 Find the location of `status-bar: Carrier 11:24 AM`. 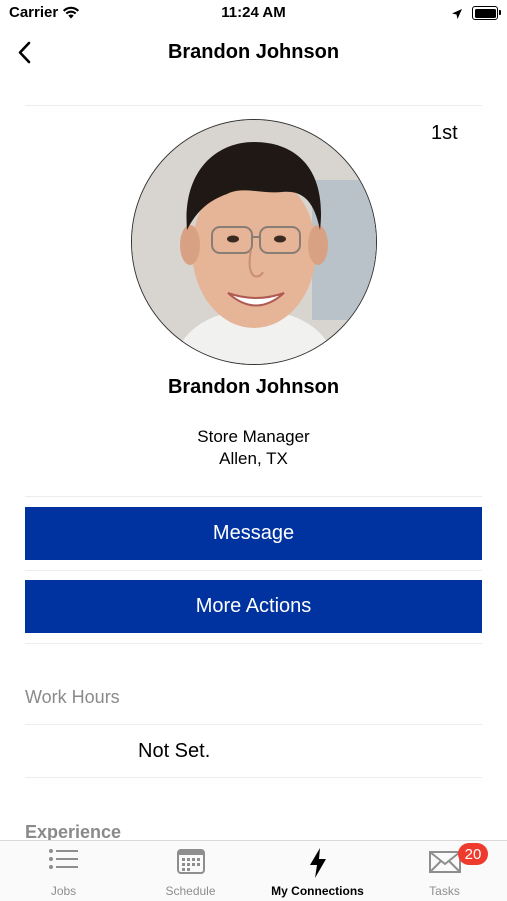

status-bar: Carrier 11:24 AM is located at coordinates (253, 14).